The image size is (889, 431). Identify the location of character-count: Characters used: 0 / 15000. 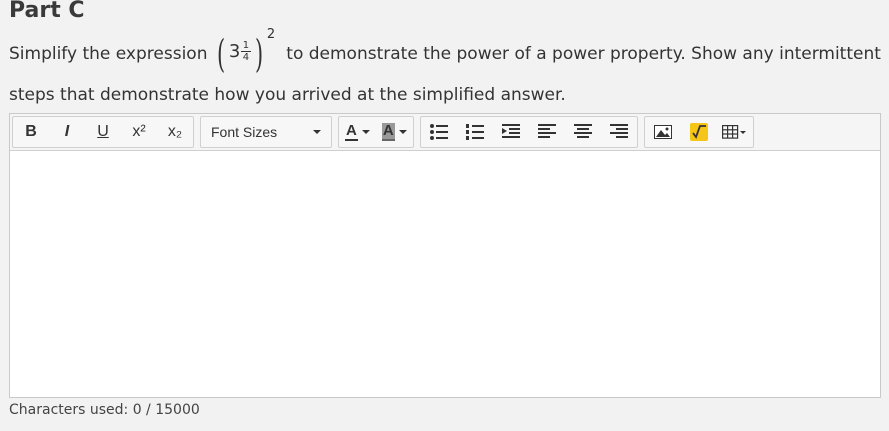
(104, 410).